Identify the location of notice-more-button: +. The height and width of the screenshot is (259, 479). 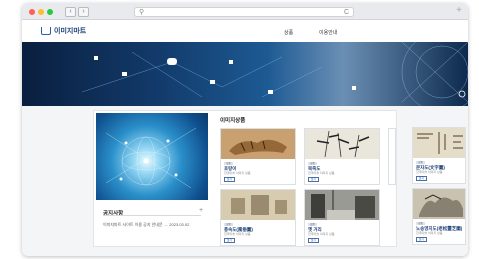
(201, 210).